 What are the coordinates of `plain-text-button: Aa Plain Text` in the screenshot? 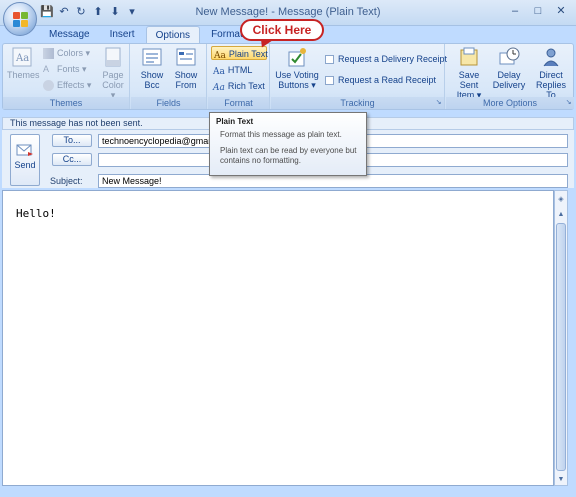 It's located at (239, 54).